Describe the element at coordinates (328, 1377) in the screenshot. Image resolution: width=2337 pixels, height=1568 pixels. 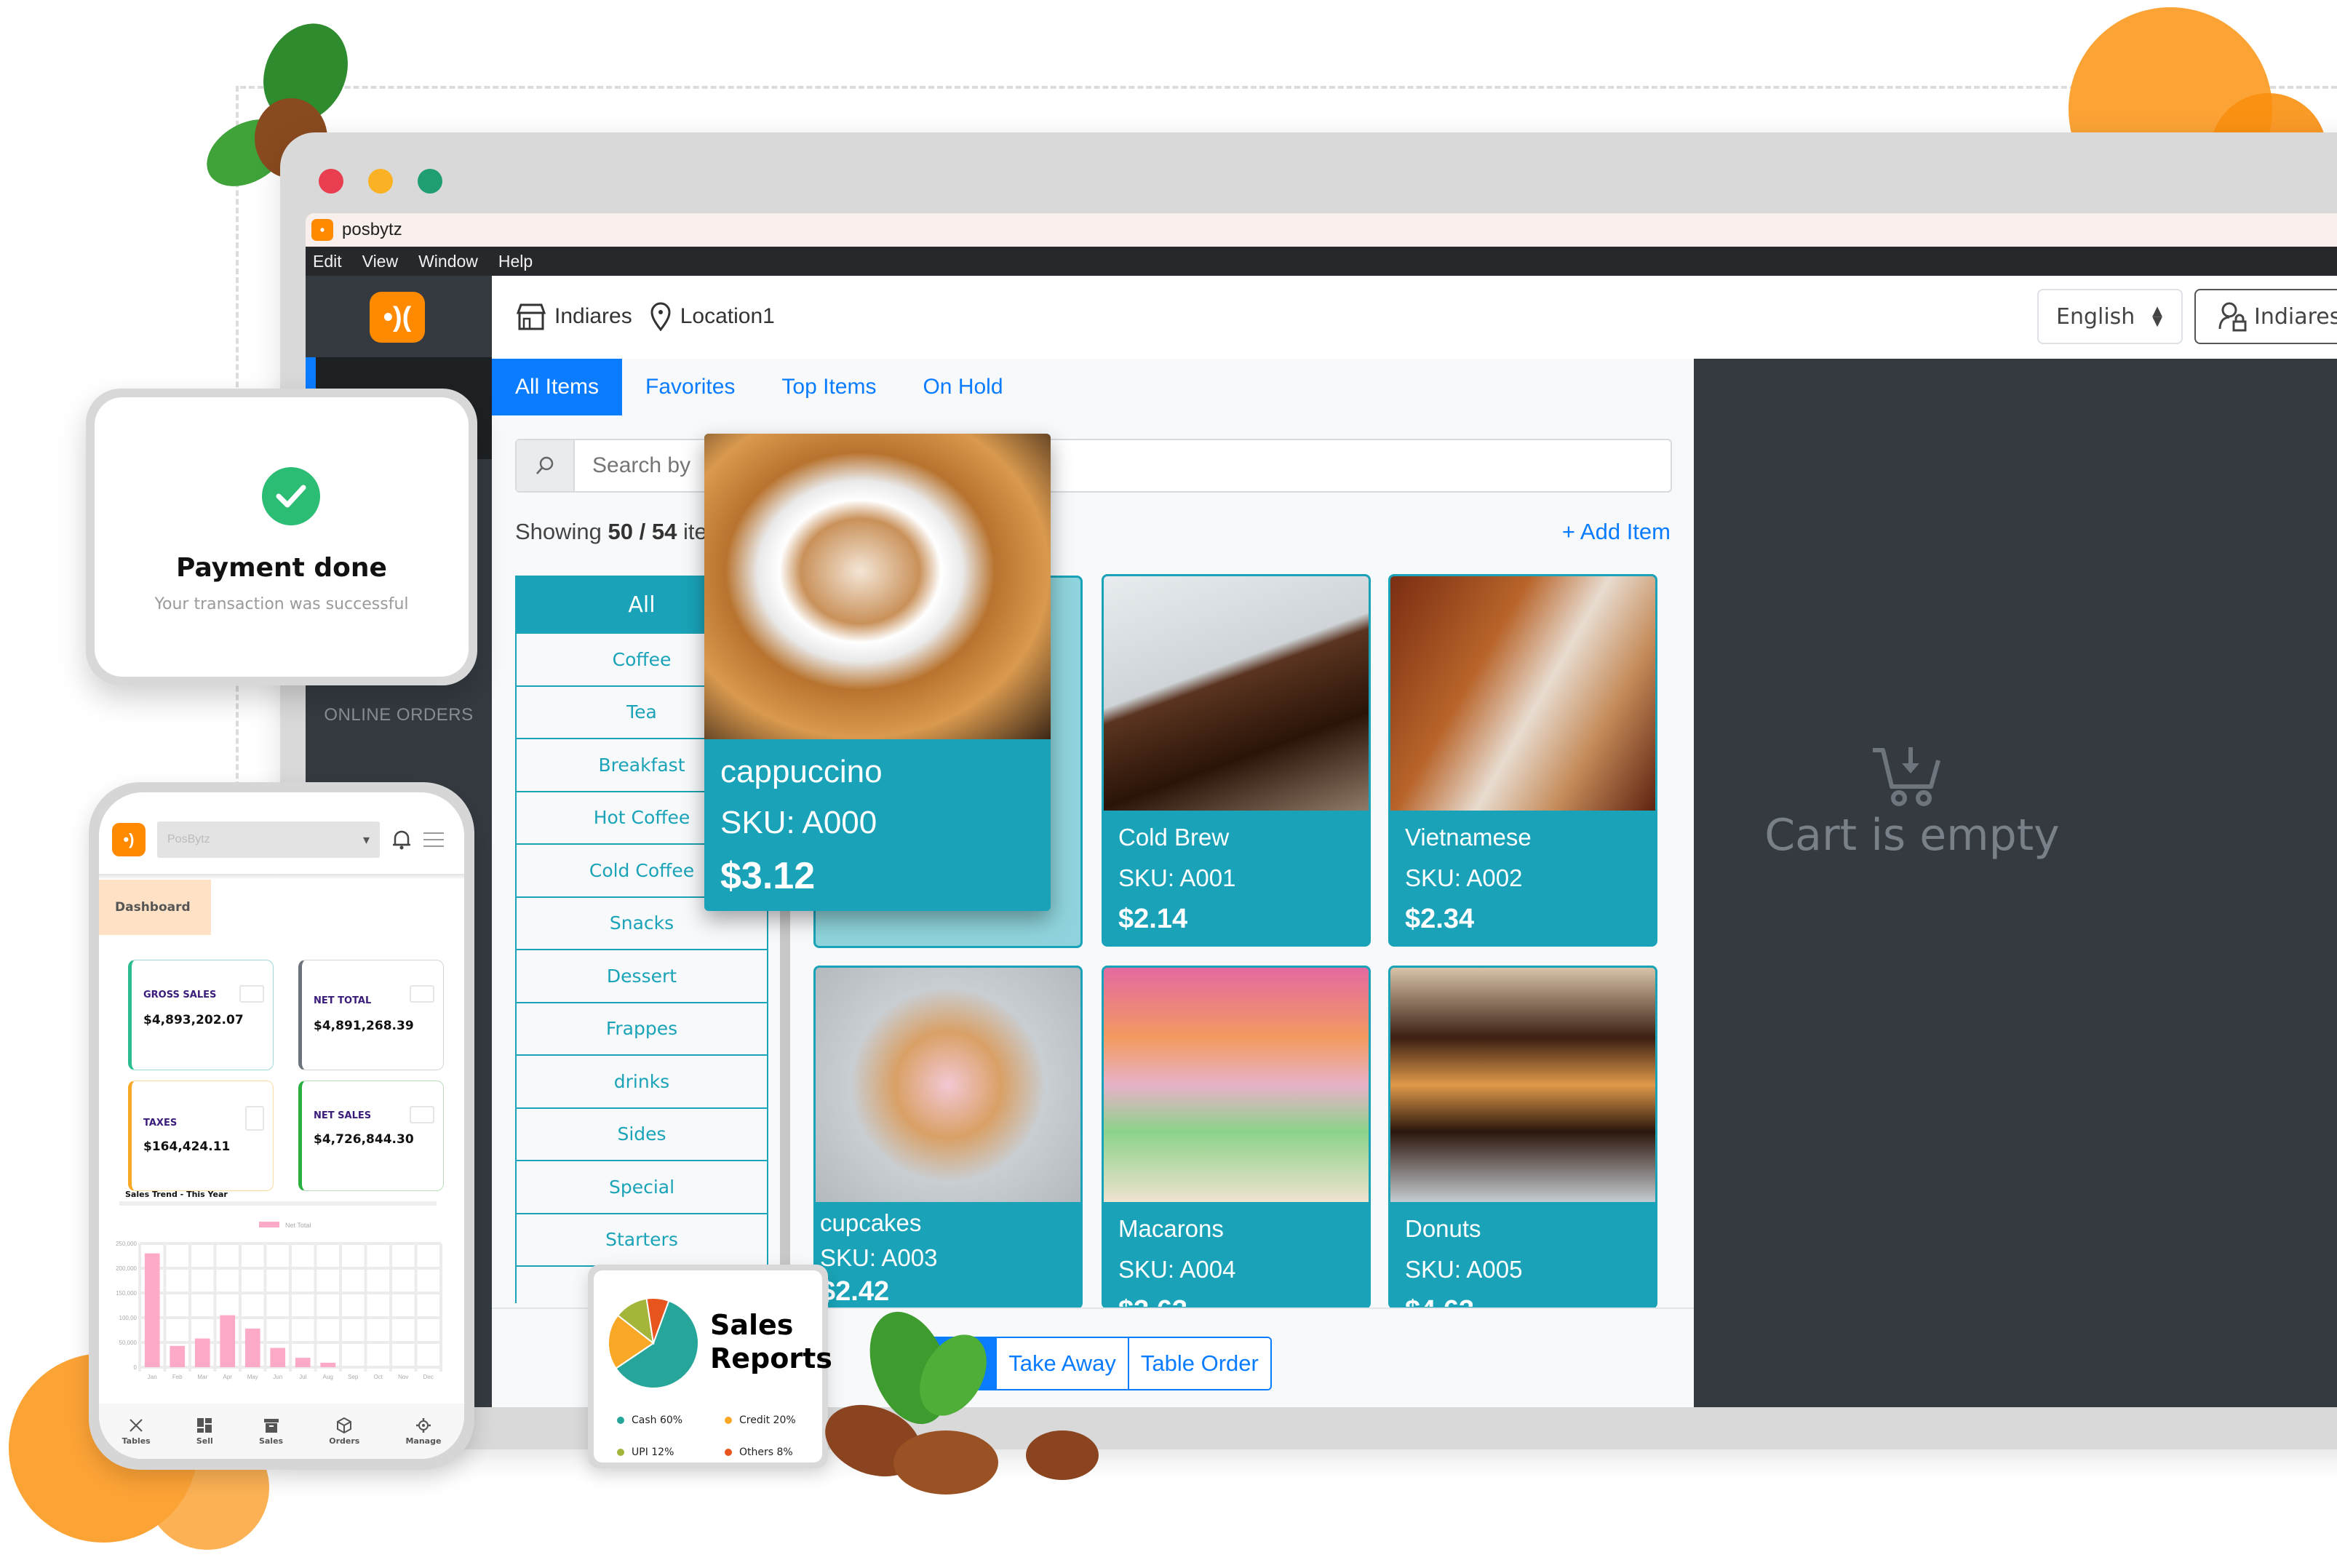
I see `x-tick-label: Aug` at that location.